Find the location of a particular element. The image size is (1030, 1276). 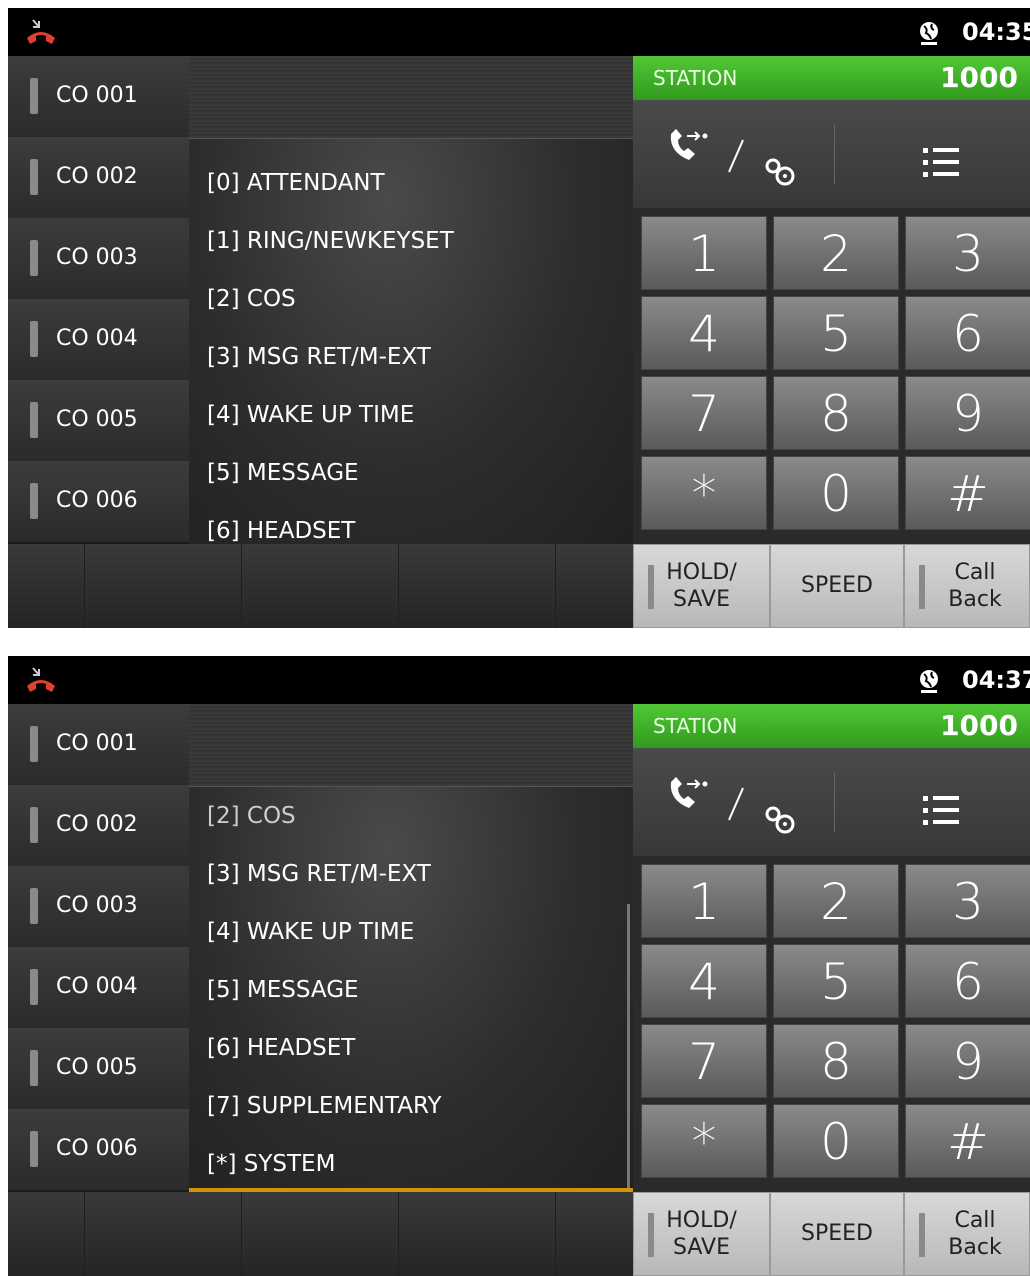

status-bar: 04:37 is located at coordinates (519, 680).